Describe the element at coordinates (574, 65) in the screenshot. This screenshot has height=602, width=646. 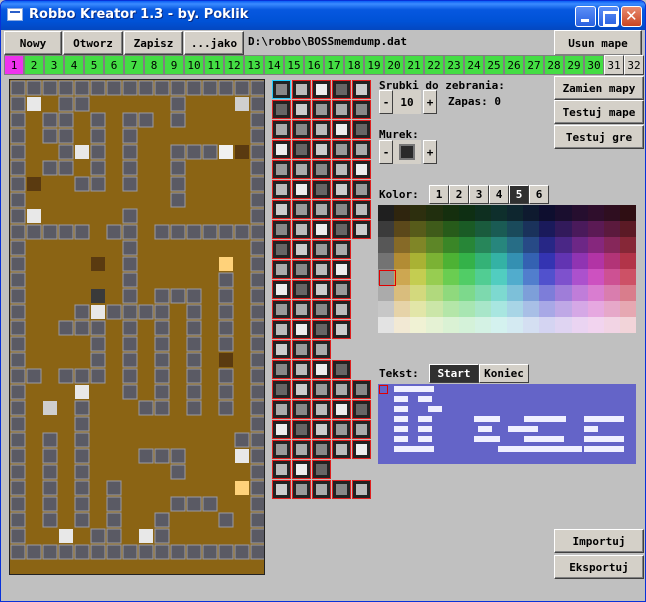
I see `level-tab-29: 29` at that location.